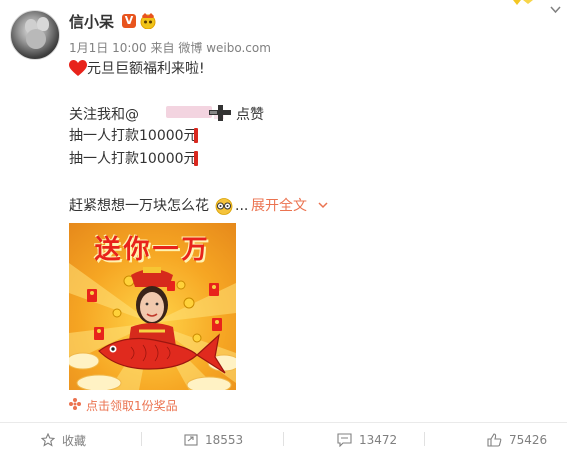 The width and height of the screenshot is (567, 454). Describe the element at coordinates (146, 69) in the screenshot. I see `post-line-1: 元旦巨额福利来啦!` at that location.